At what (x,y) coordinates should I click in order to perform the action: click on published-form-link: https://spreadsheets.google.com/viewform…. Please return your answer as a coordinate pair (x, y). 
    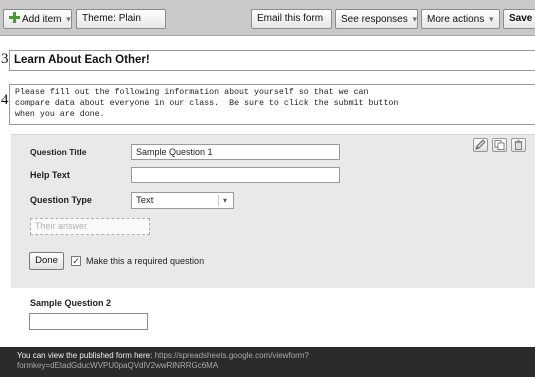
    Looking at the image, I should click on (232, 355).